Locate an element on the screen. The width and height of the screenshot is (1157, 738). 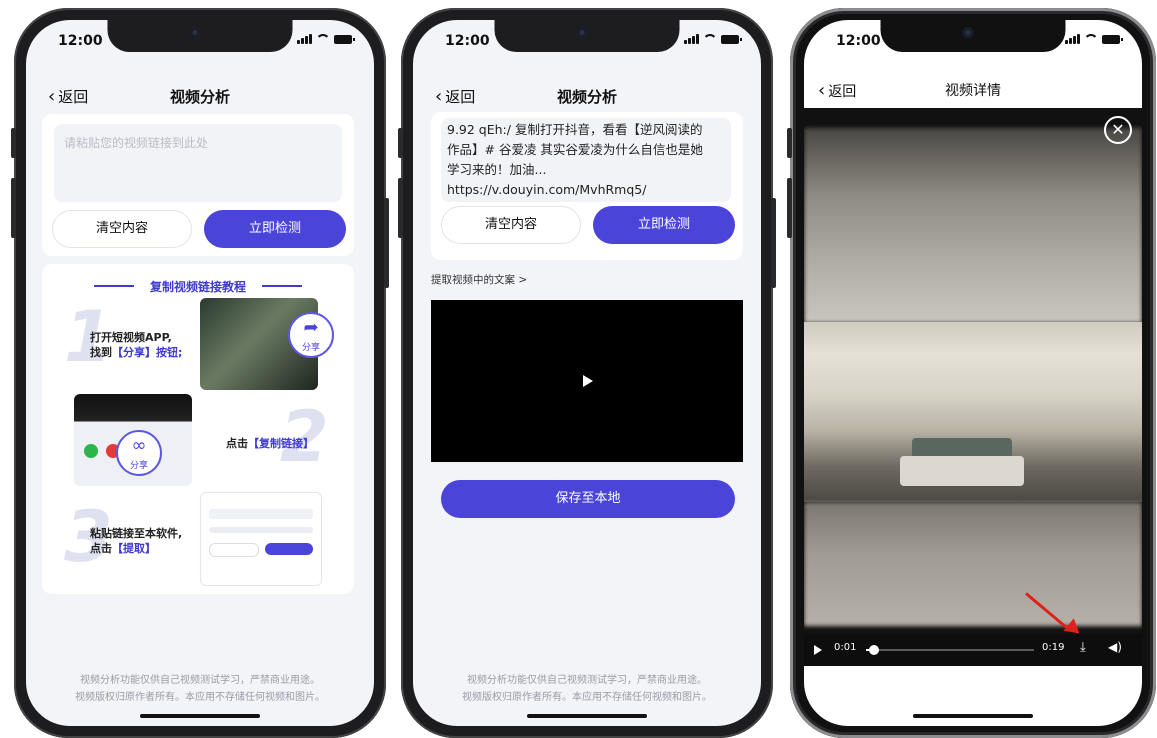
input-card: 请粘贴您的视频链接到此处 清空内容 立即检测 is located at coordinates (198, 185).